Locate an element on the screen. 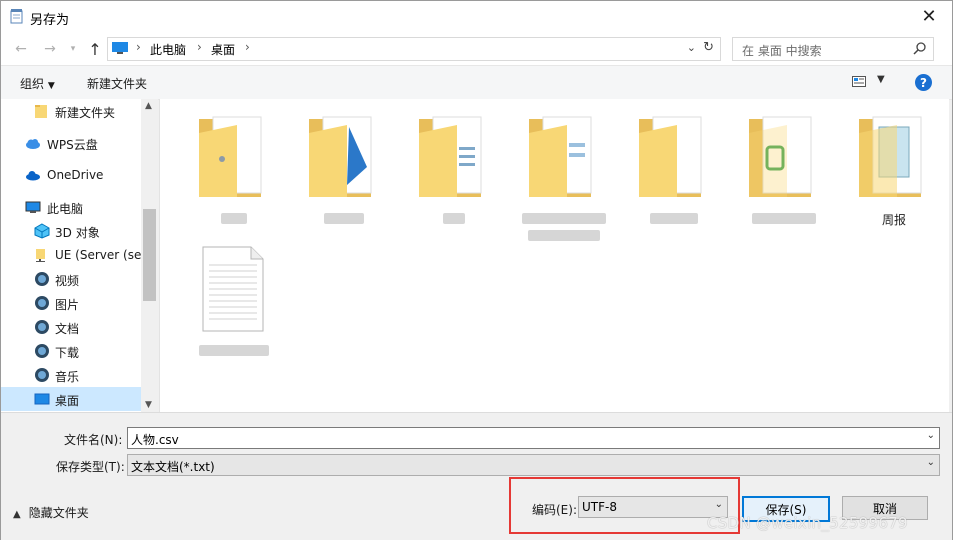  view-options-dropdown: ▼ is located at coordinates (881, 79).